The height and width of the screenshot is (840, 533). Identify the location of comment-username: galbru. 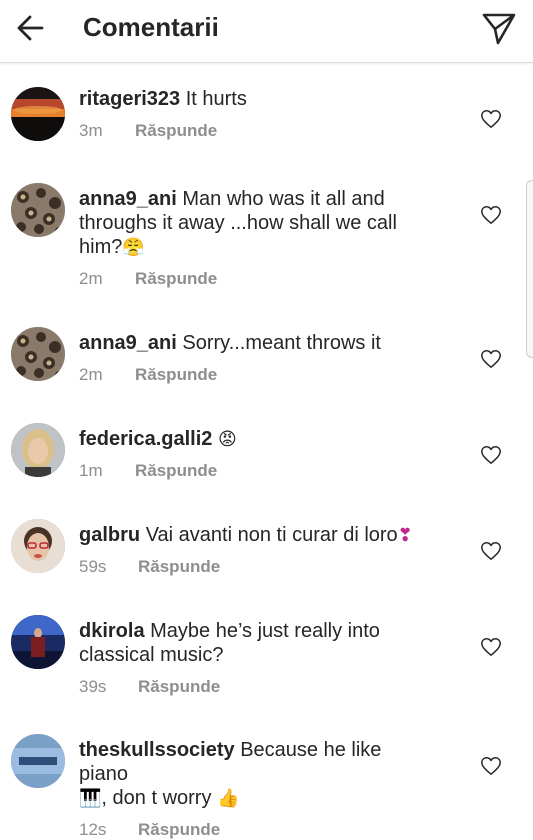
(109, 535).